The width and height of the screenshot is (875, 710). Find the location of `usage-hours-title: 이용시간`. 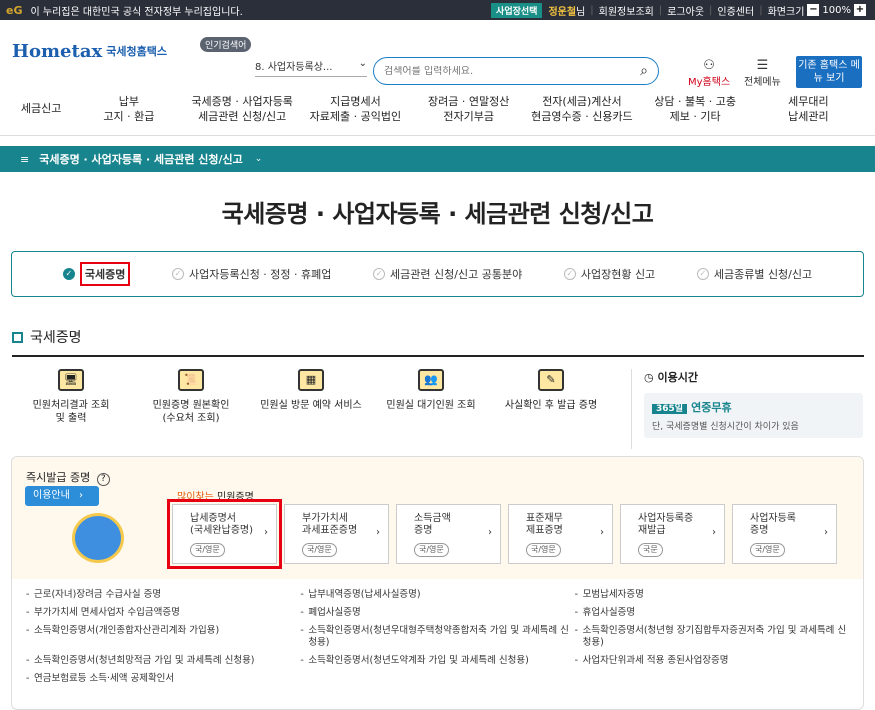

usage-hours-title: 이용시간 is located at coordinates (677, 377).